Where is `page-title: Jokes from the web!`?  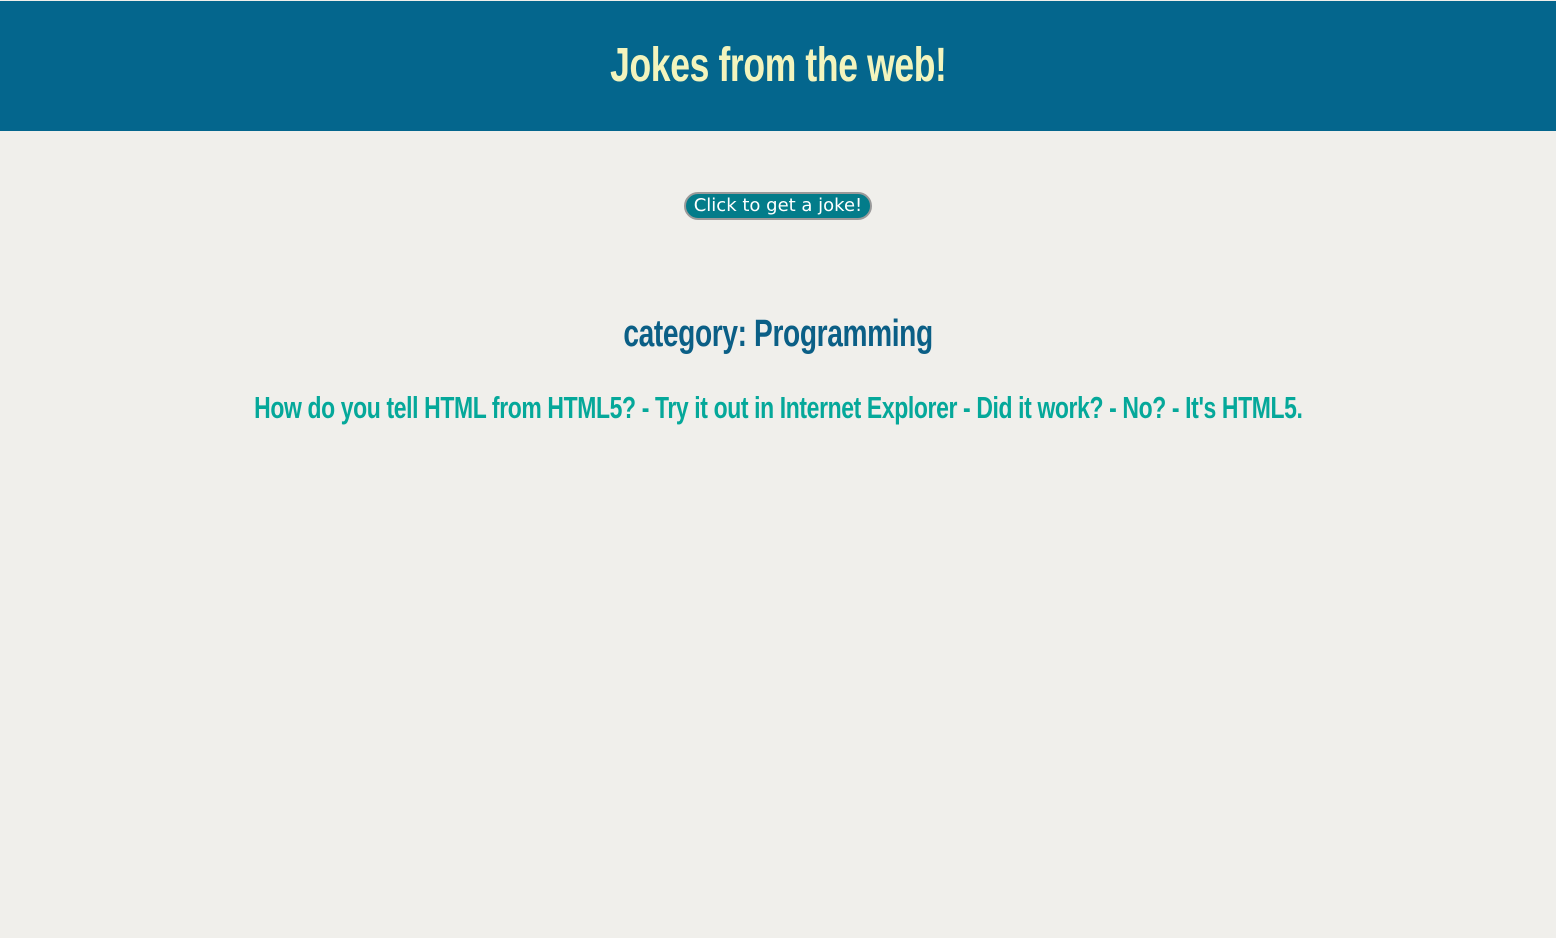 page-title: Jokes from the web! is located at coordinates (778, 65).